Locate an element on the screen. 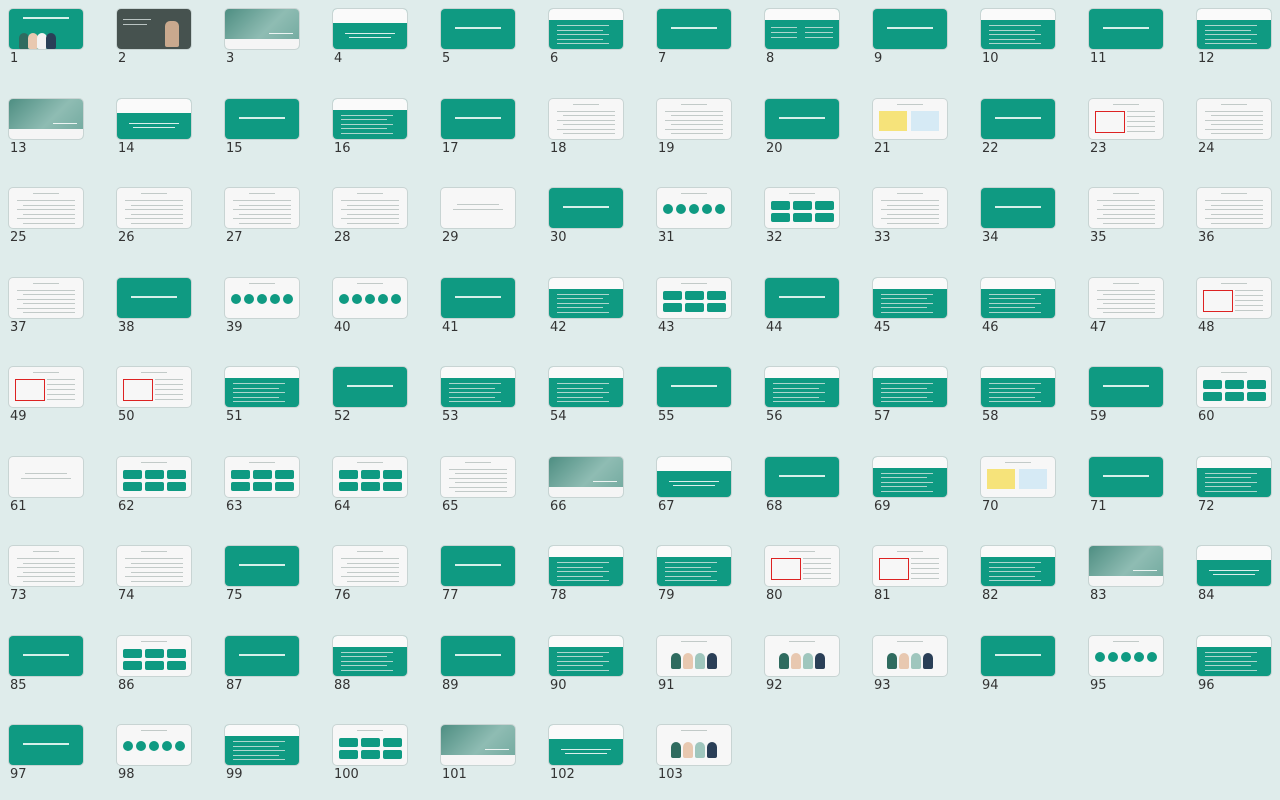 This screenshot has width=1280, height=800. slide-item: 39 is located at coordinates (271, 311).